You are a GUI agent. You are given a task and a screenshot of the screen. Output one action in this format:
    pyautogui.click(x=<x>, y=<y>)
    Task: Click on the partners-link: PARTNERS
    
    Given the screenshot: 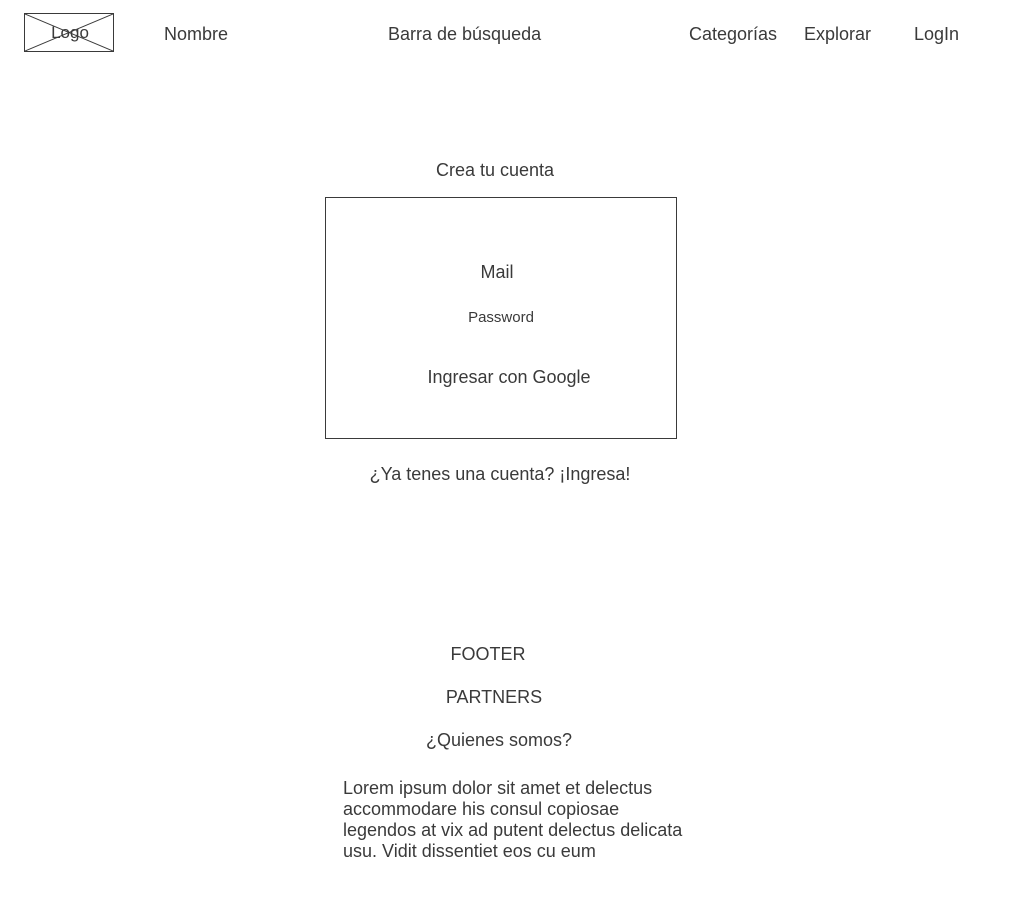 What is the action you would take?
    pyautogui.click(x=494, y=697)
    